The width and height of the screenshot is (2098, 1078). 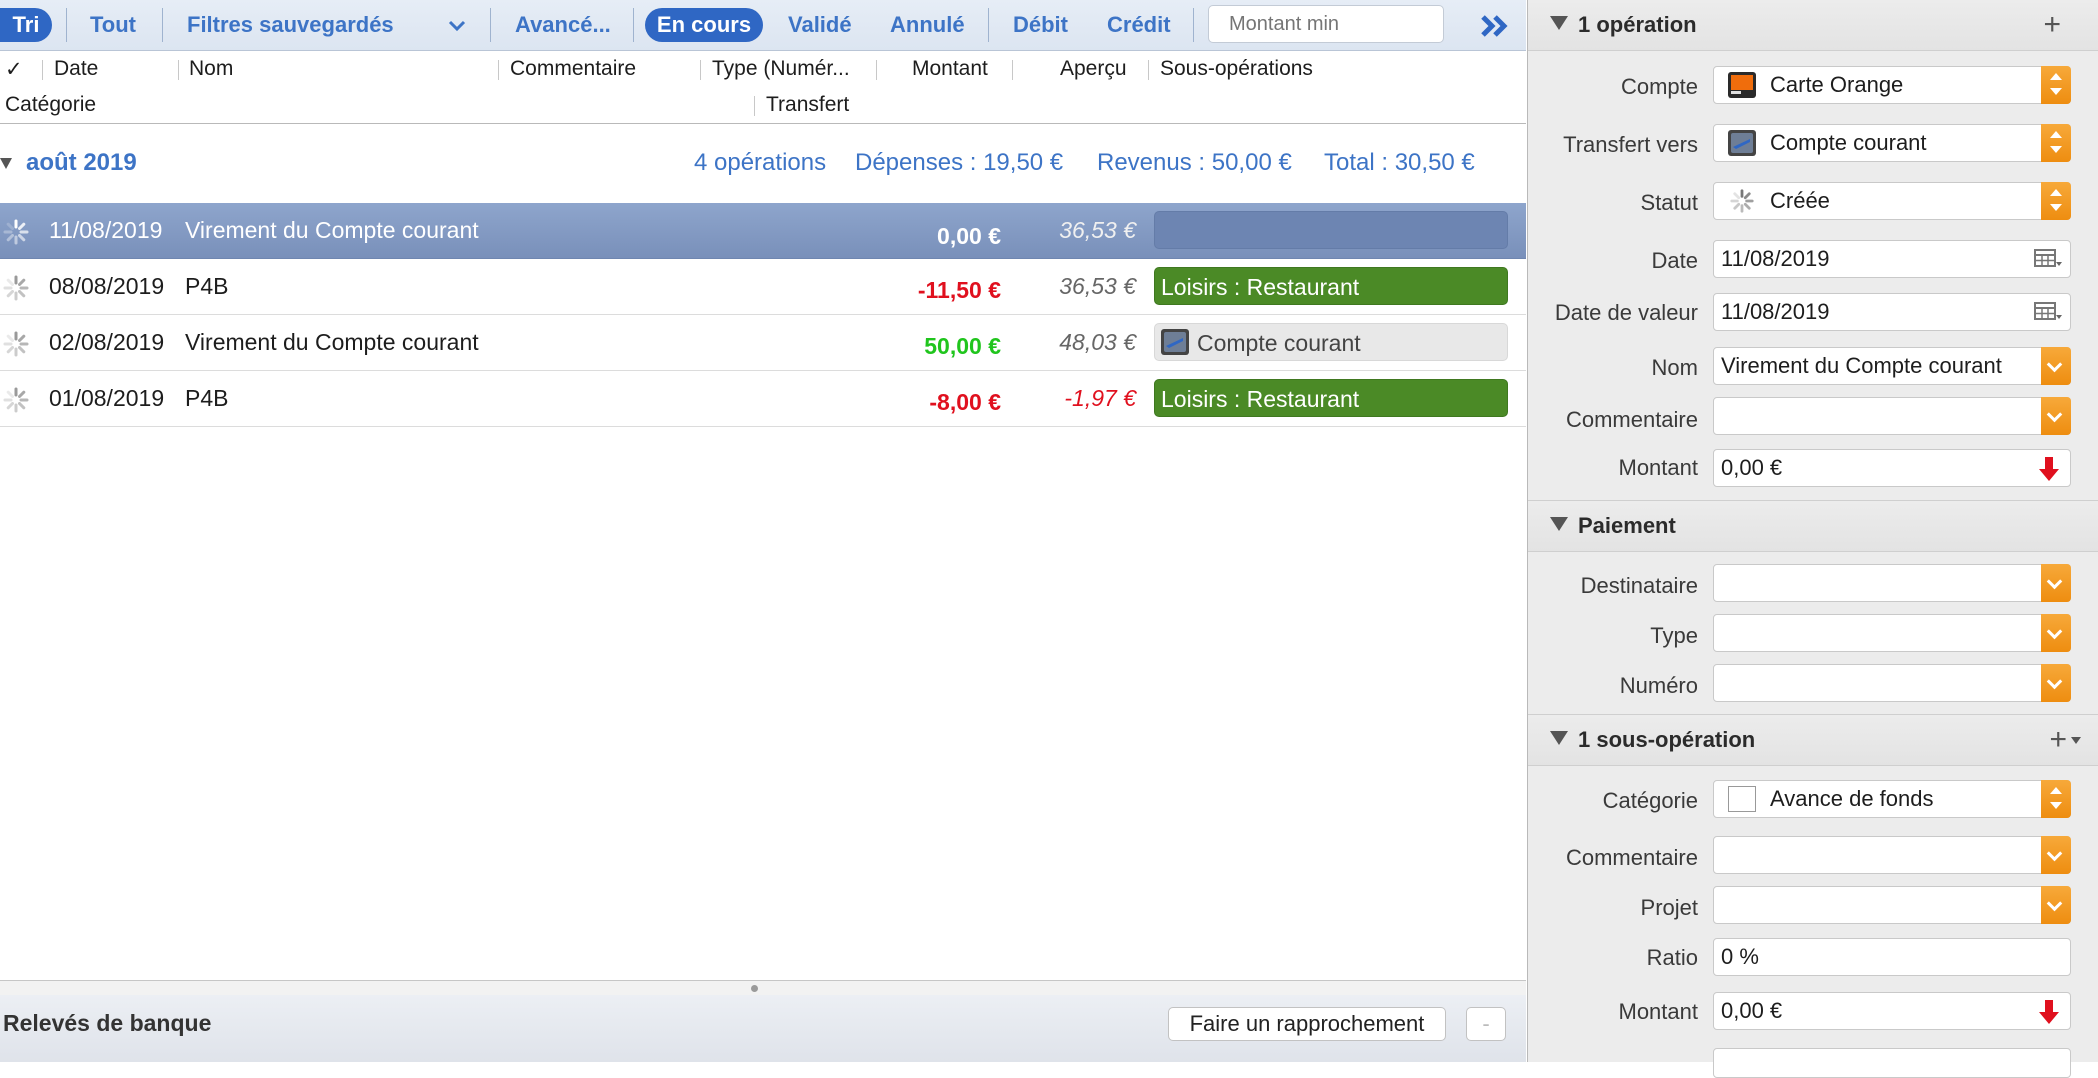 I want to click on saved-filters-dropdown: Filtres sauvegardés, so click(x=290, y=25).